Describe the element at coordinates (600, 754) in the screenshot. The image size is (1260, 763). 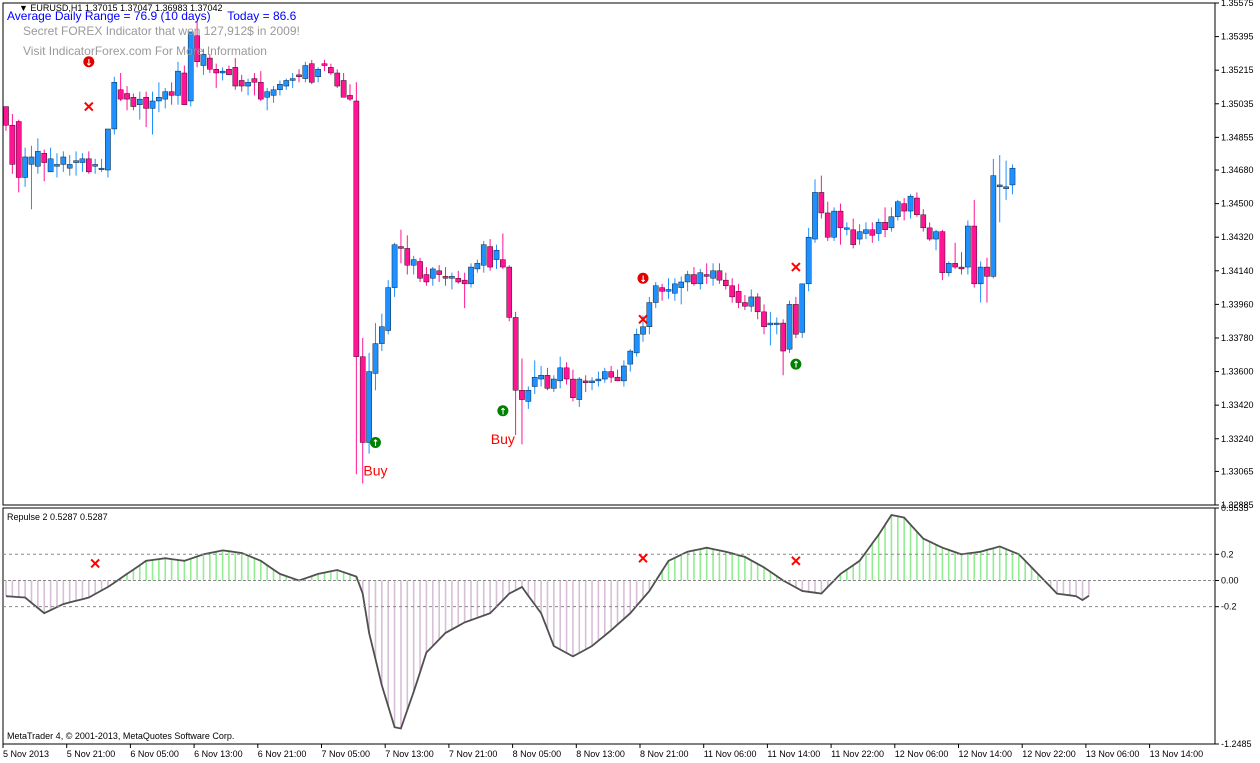
I see `time-tick-label: 8 Nov 13:00` at that location.